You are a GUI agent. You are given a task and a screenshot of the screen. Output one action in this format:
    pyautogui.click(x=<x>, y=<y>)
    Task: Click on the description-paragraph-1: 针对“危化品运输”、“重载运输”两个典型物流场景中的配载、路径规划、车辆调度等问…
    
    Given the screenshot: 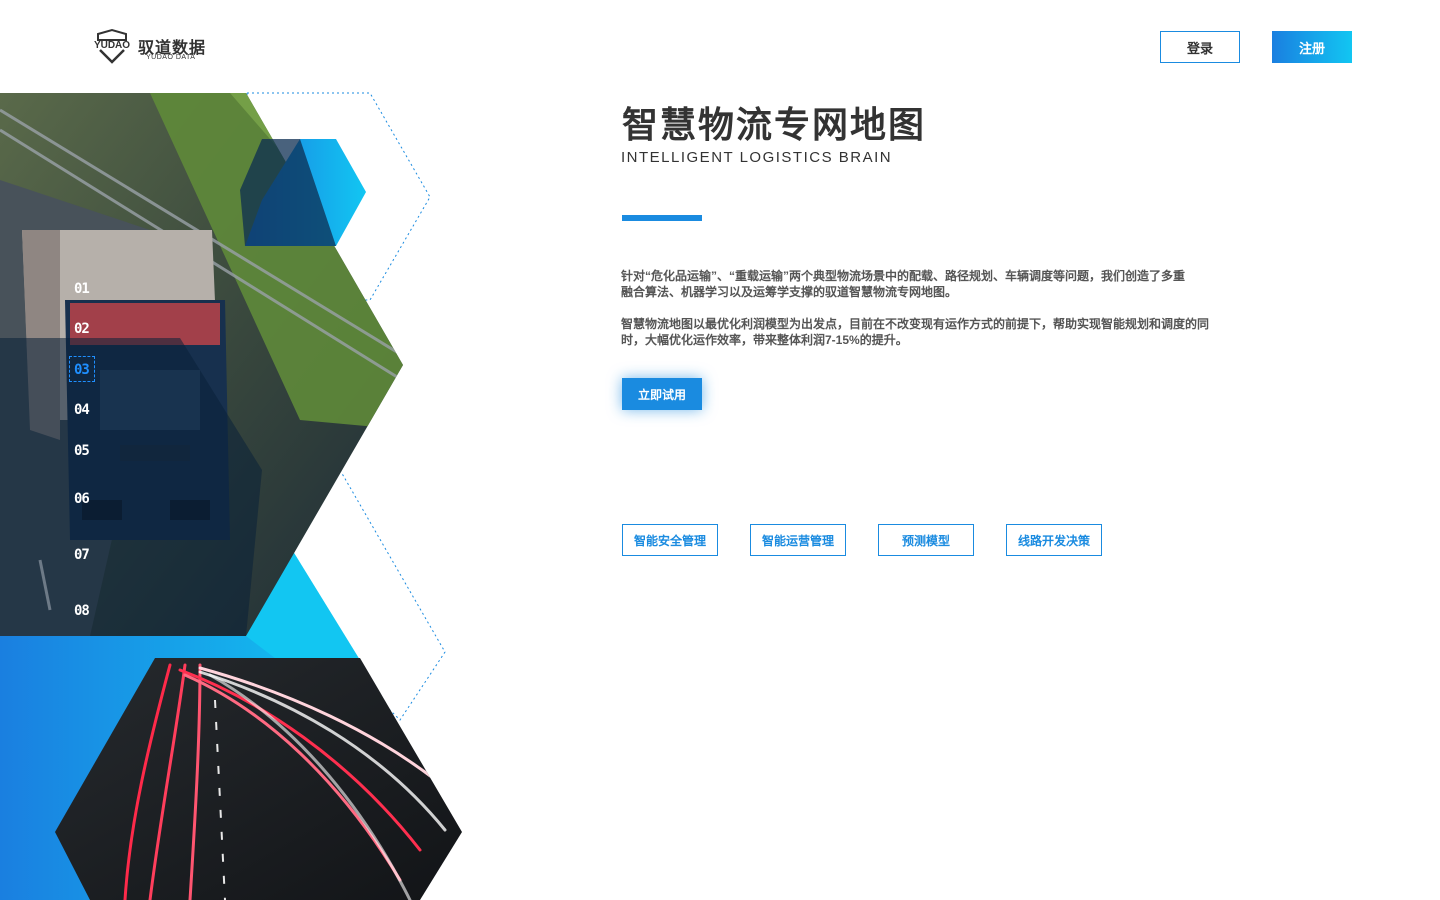 What is the action you would take?
    pyautogui.click(x=921, y=284)
    